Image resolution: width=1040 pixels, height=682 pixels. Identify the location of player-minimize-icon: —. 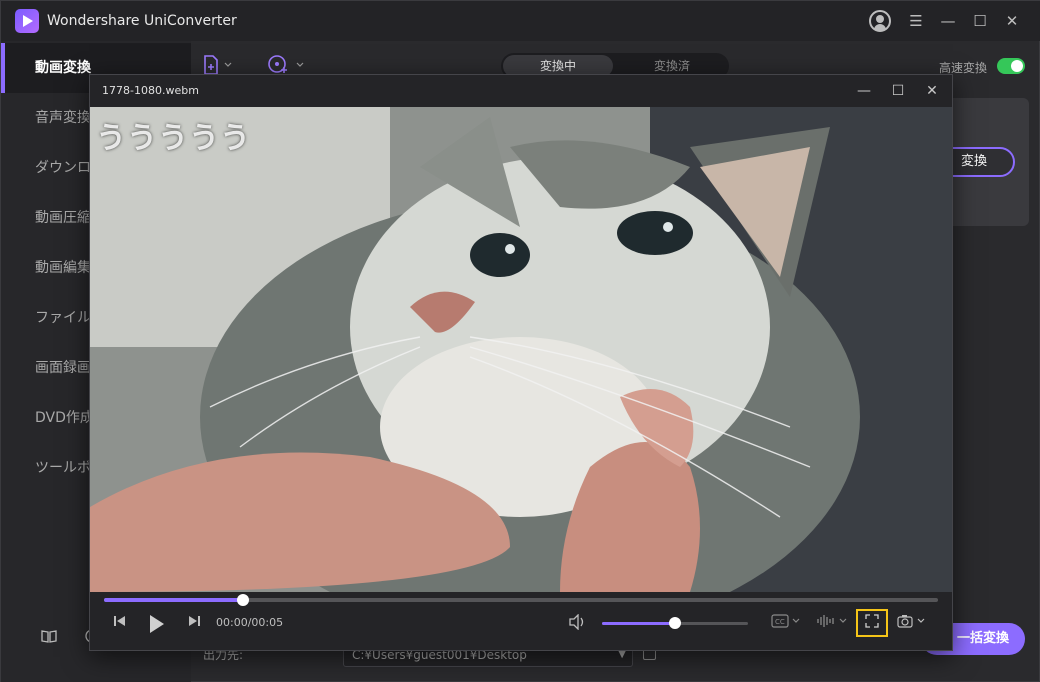
(864, 91).